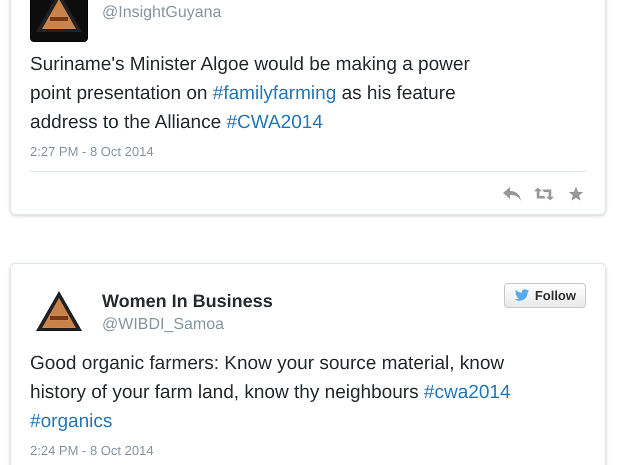 The height and width of the screenshot is (465, 620). What do you see at coordinates (522, 295) in the screenshot?
I see `bird-icon` at bounding box center [522, 295].